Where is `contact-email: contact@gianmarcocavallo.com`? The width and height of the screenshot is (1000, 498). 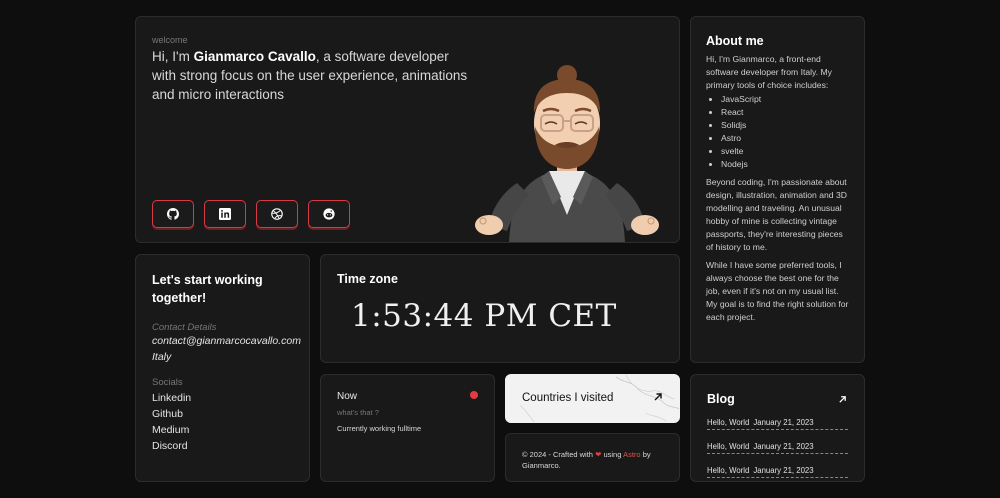 contact-email: contact@gianmarcocavallo.com is located at coordinates (226, 341).